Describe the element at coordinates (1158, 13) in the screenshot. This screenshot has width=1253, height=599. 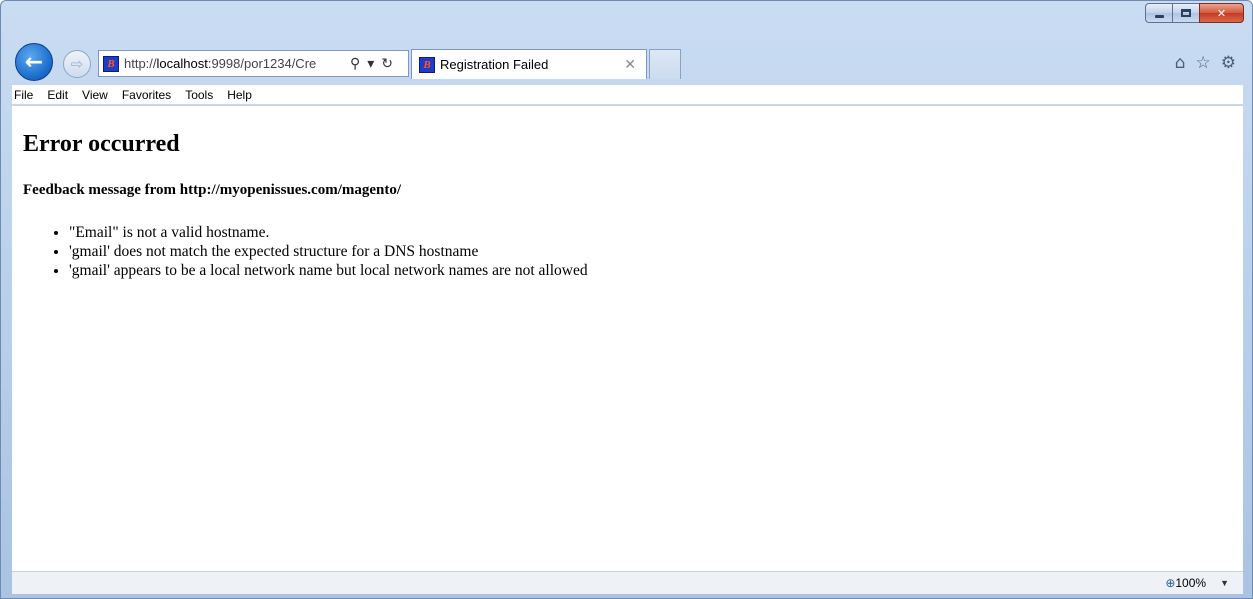
I see `minimize-button` at that location.